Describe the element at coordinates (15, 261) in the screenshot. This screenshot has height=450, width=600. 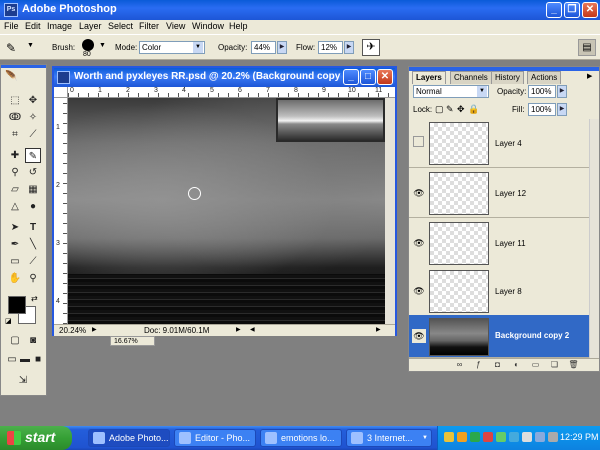
I see `notes-tool-icon: ▭` at that location.